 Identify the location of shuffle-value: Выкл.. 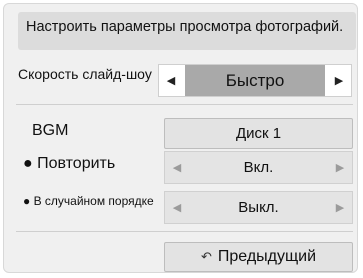
(258, 207).